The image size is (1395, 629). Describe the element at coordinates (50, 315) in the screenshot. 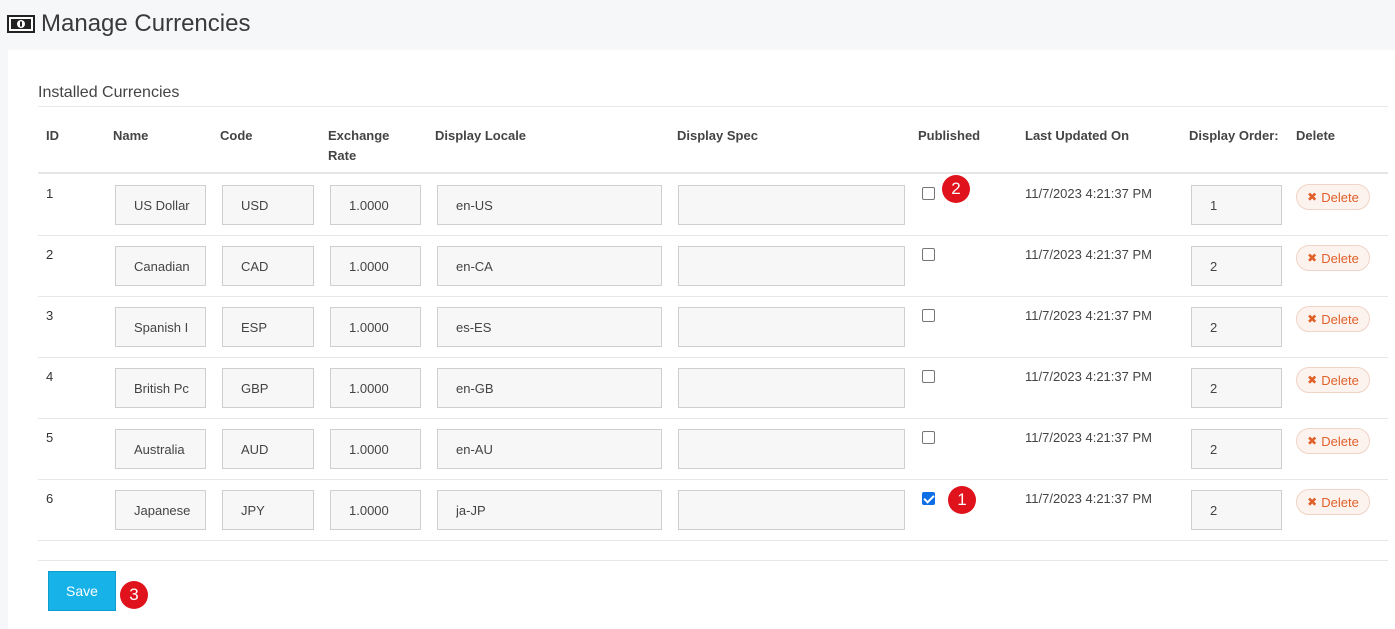

I see `row-id: 3` at that location.